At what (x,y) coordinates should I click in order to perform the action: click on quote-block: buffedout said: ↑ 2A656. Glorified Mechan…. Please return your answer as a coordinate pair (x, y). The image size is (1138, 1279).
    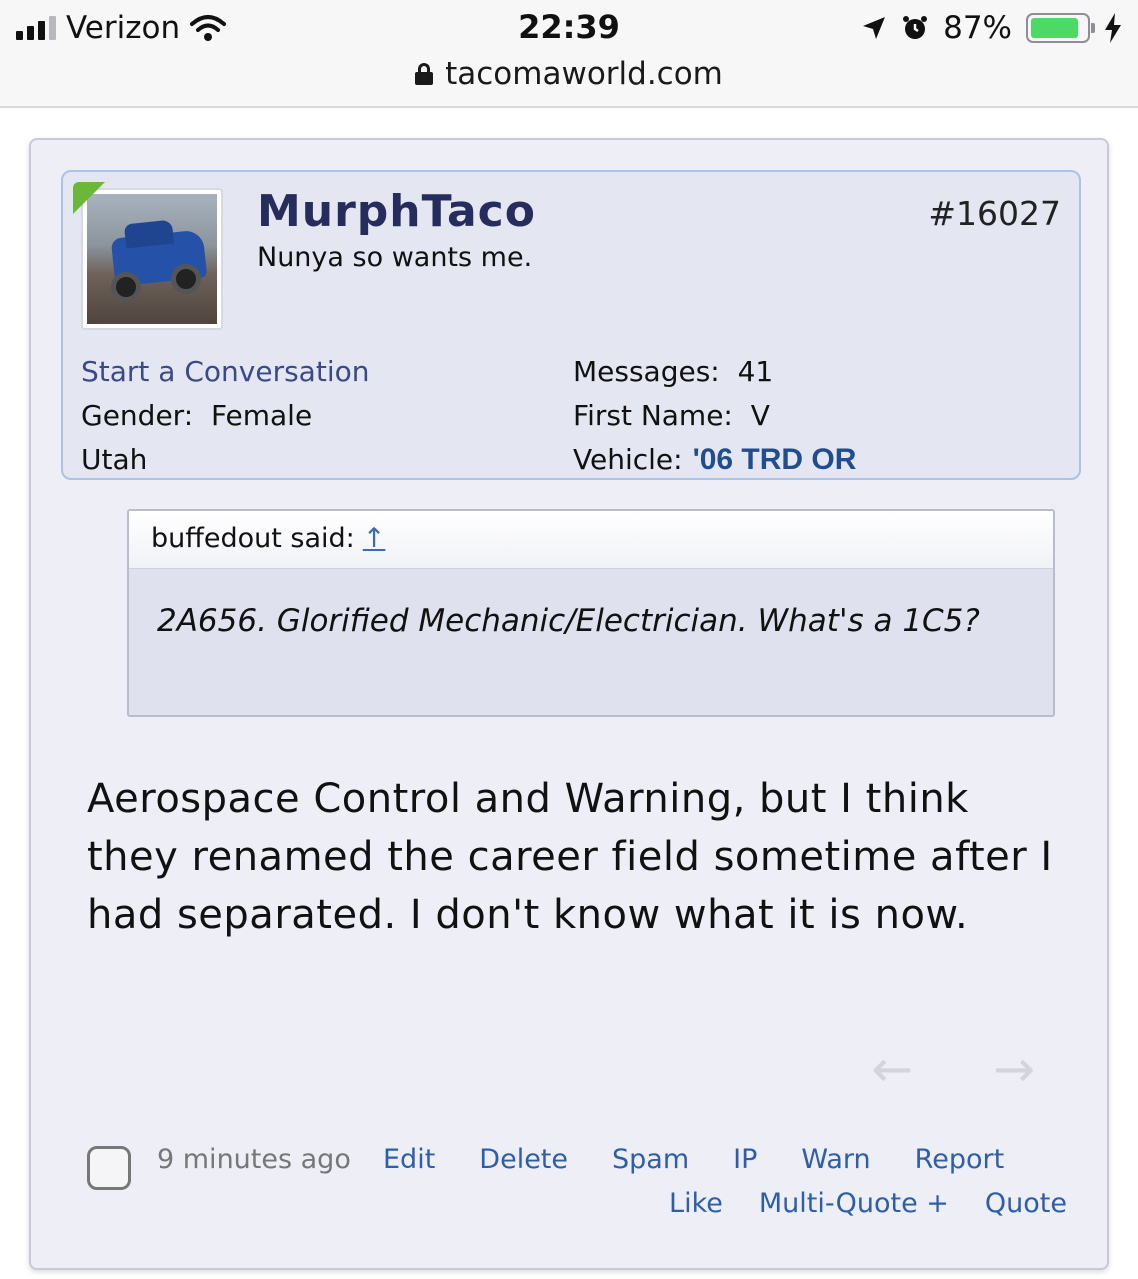
    Looking at the image, I should click on (591, 613).